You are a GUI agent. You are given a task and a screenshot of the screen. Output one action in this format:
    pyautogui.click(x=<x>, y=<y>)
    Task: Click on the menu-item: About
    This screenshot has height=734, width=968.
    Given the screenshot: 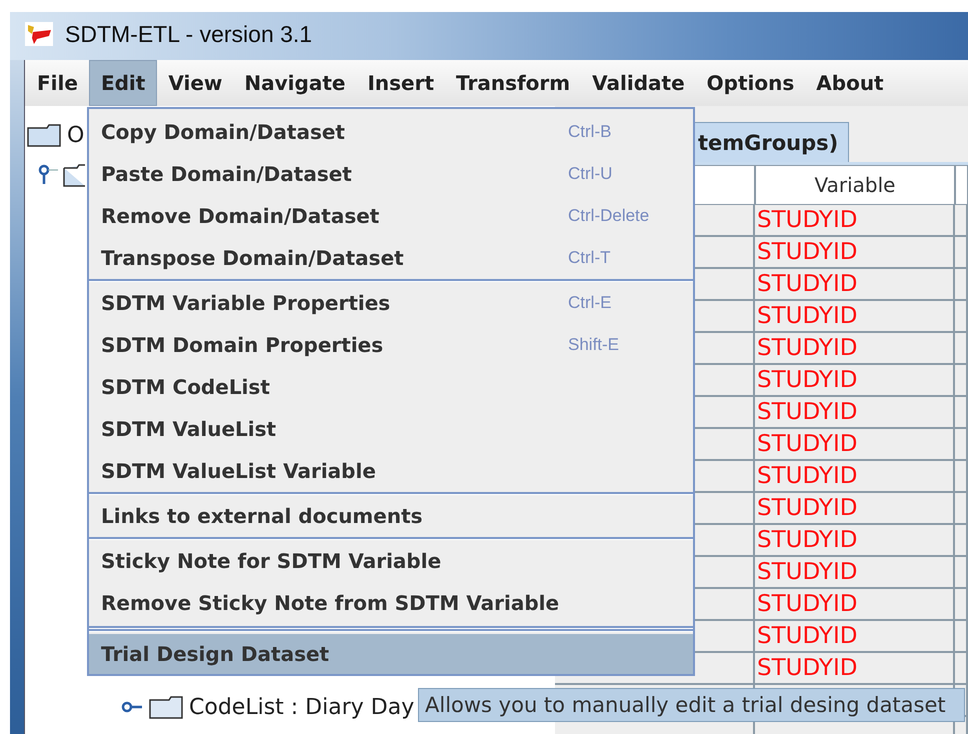 What is the action you would take?
    pyautogui.click(x=850, y=83)
    